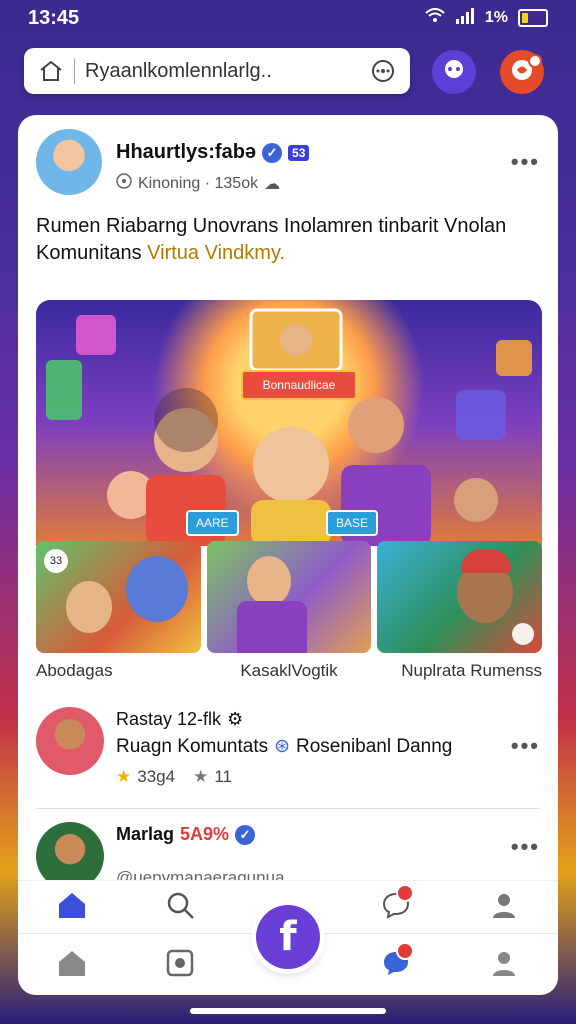  What do you see at coordinates (435, 18) in the screenshot?
I see `wifi-icon` at bounding box center [435, 18].